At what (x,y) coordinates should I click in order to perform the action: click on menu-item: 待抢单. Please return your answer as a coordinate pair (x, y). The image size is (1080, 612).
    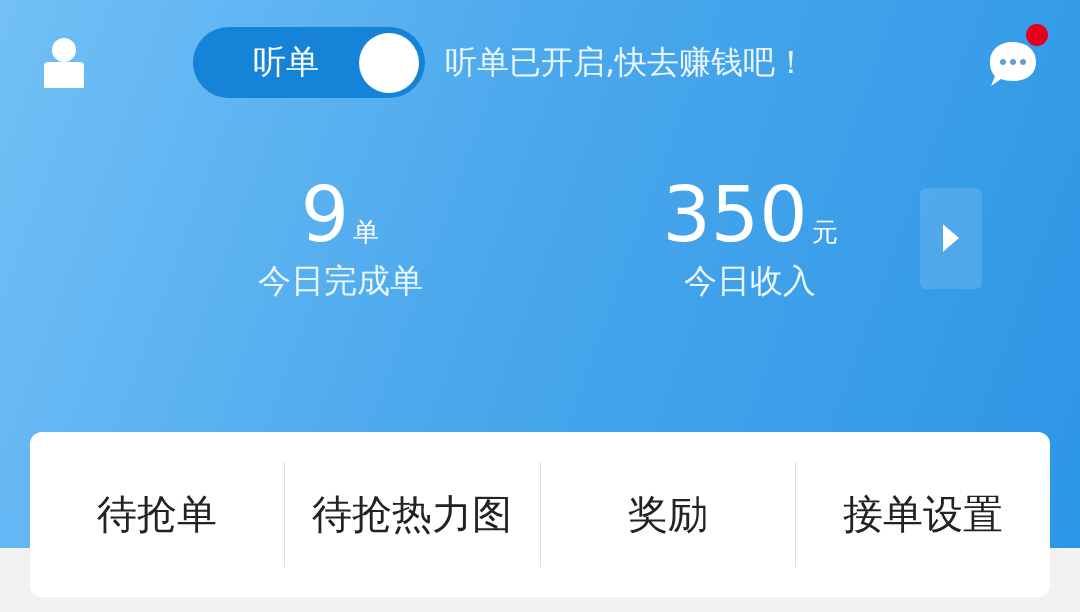
    Looking at the image, I should click on (157, 514).